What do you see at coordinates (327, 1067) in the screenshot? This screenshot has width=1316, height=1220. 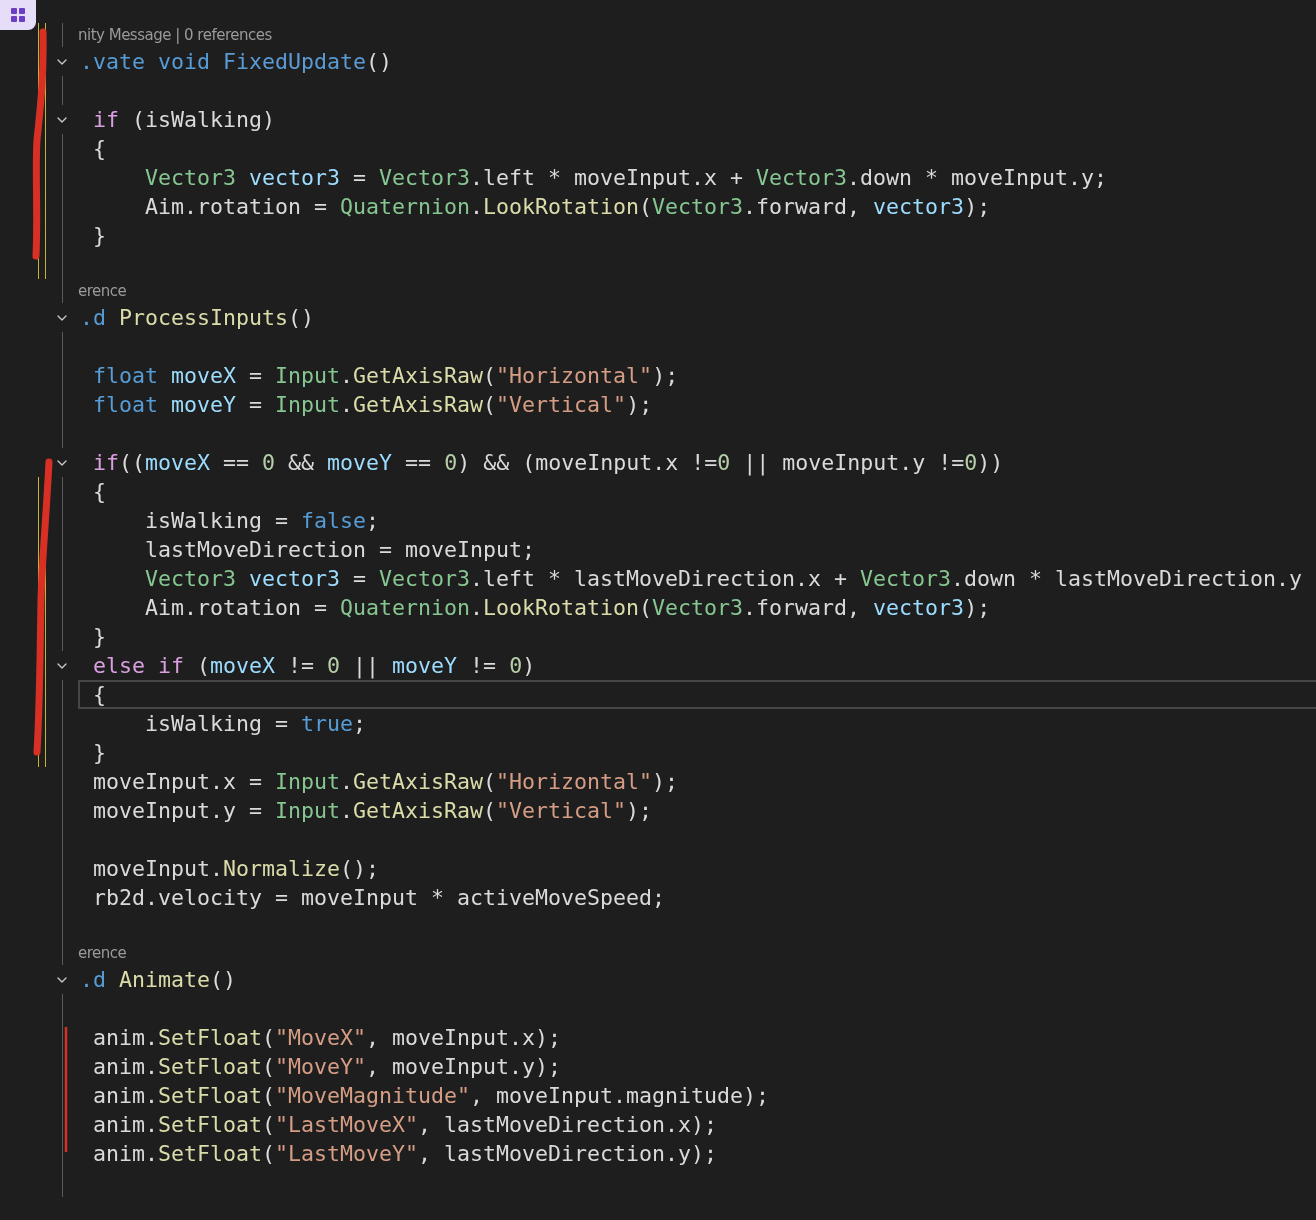 I see `code-line: anim.SetFloat("MoveY", moveInput.y);` at bounding box center [327, 1067].